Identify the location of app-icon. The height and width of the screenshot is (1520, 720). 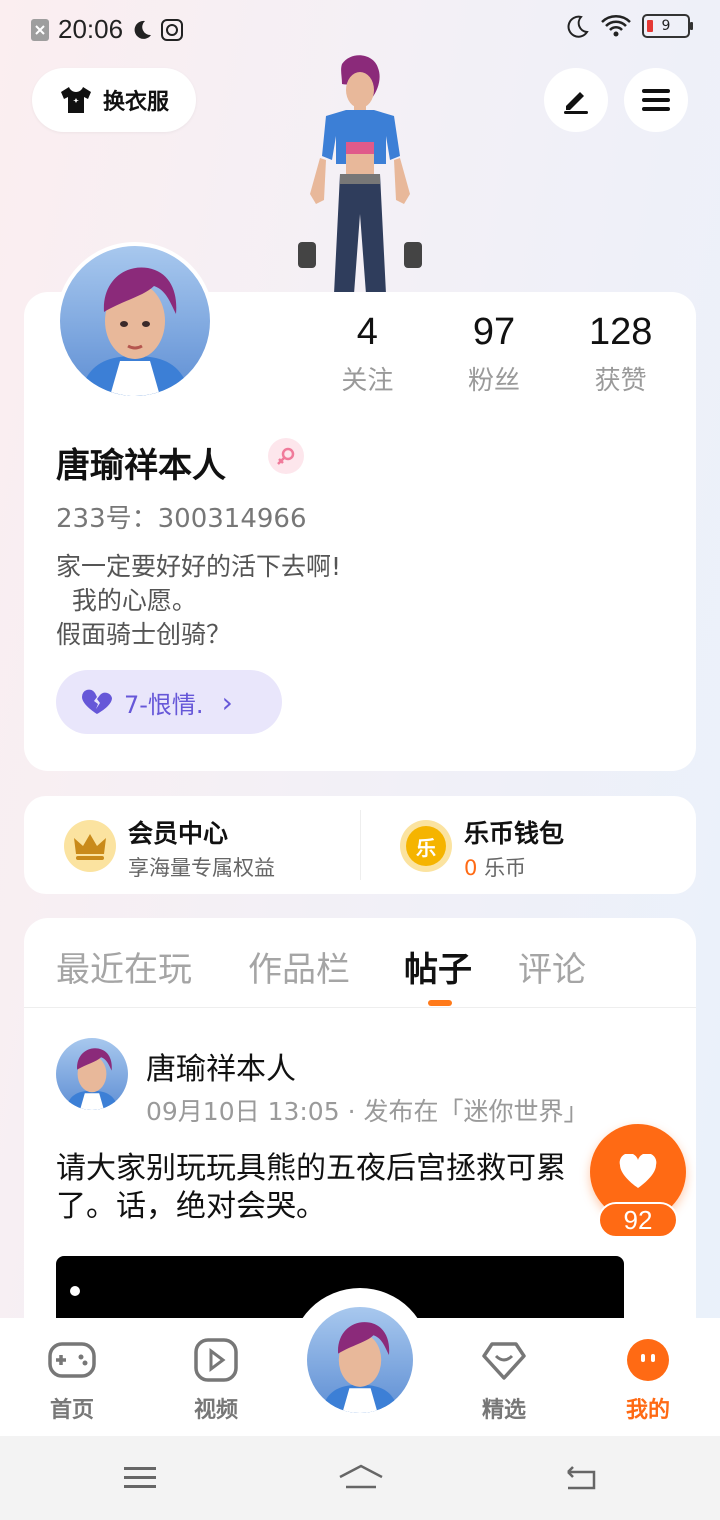
(172, 29).